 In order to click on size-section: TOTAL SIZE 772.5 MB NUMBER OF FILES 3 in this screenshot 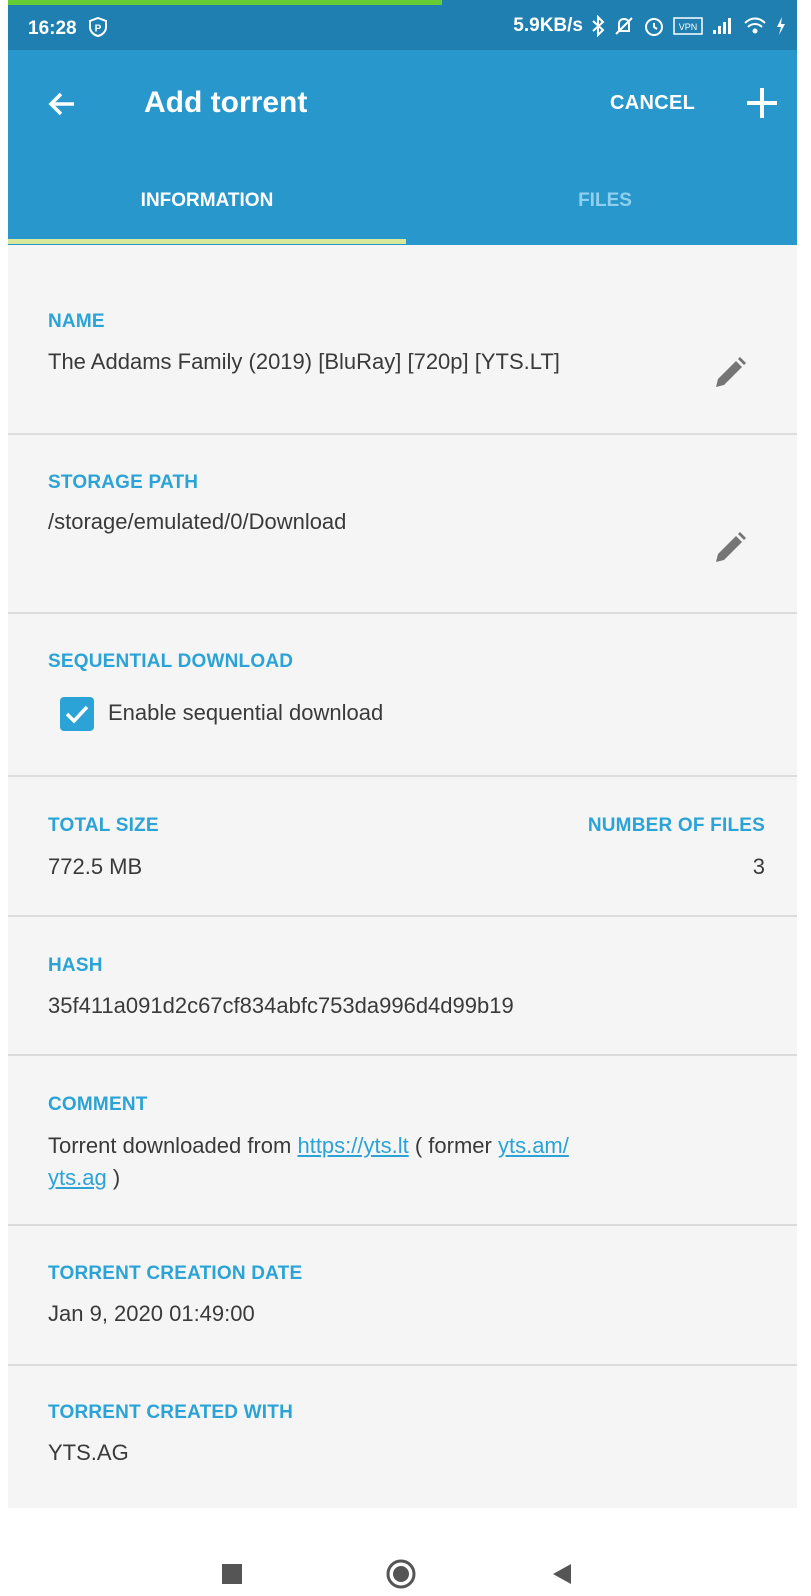, I will do `click(402, 847)`.